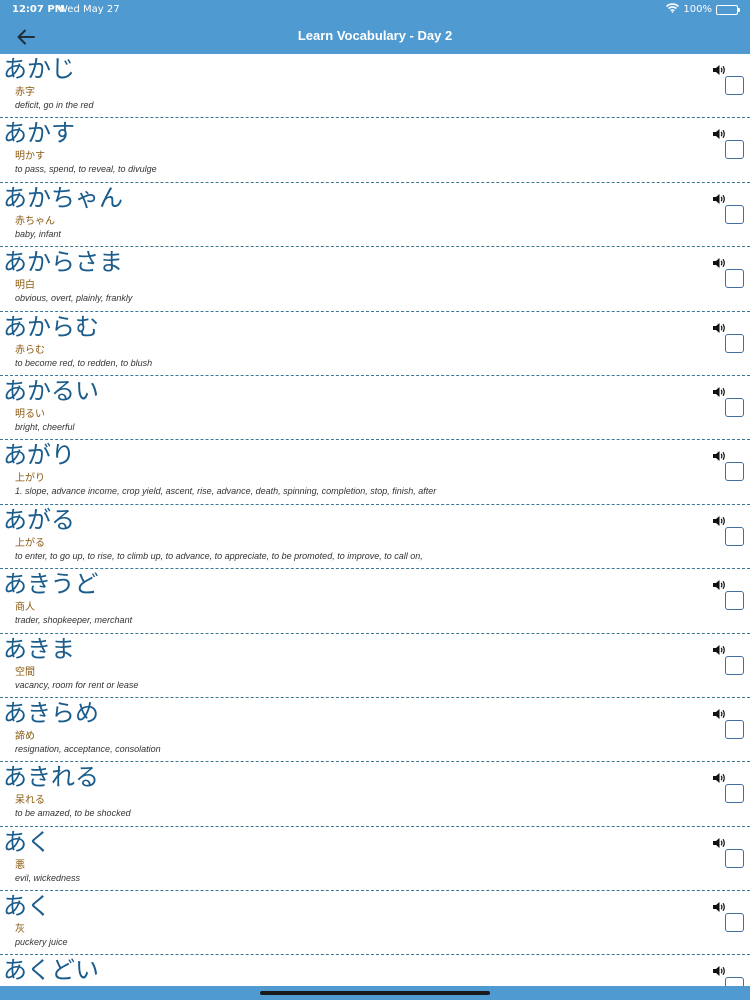 This screenshot has width=750, height=1000. Describe the element at coordinates (375, 859) in the screenshot. I see `list-item: あく悪 evil, wickedness` at that location.